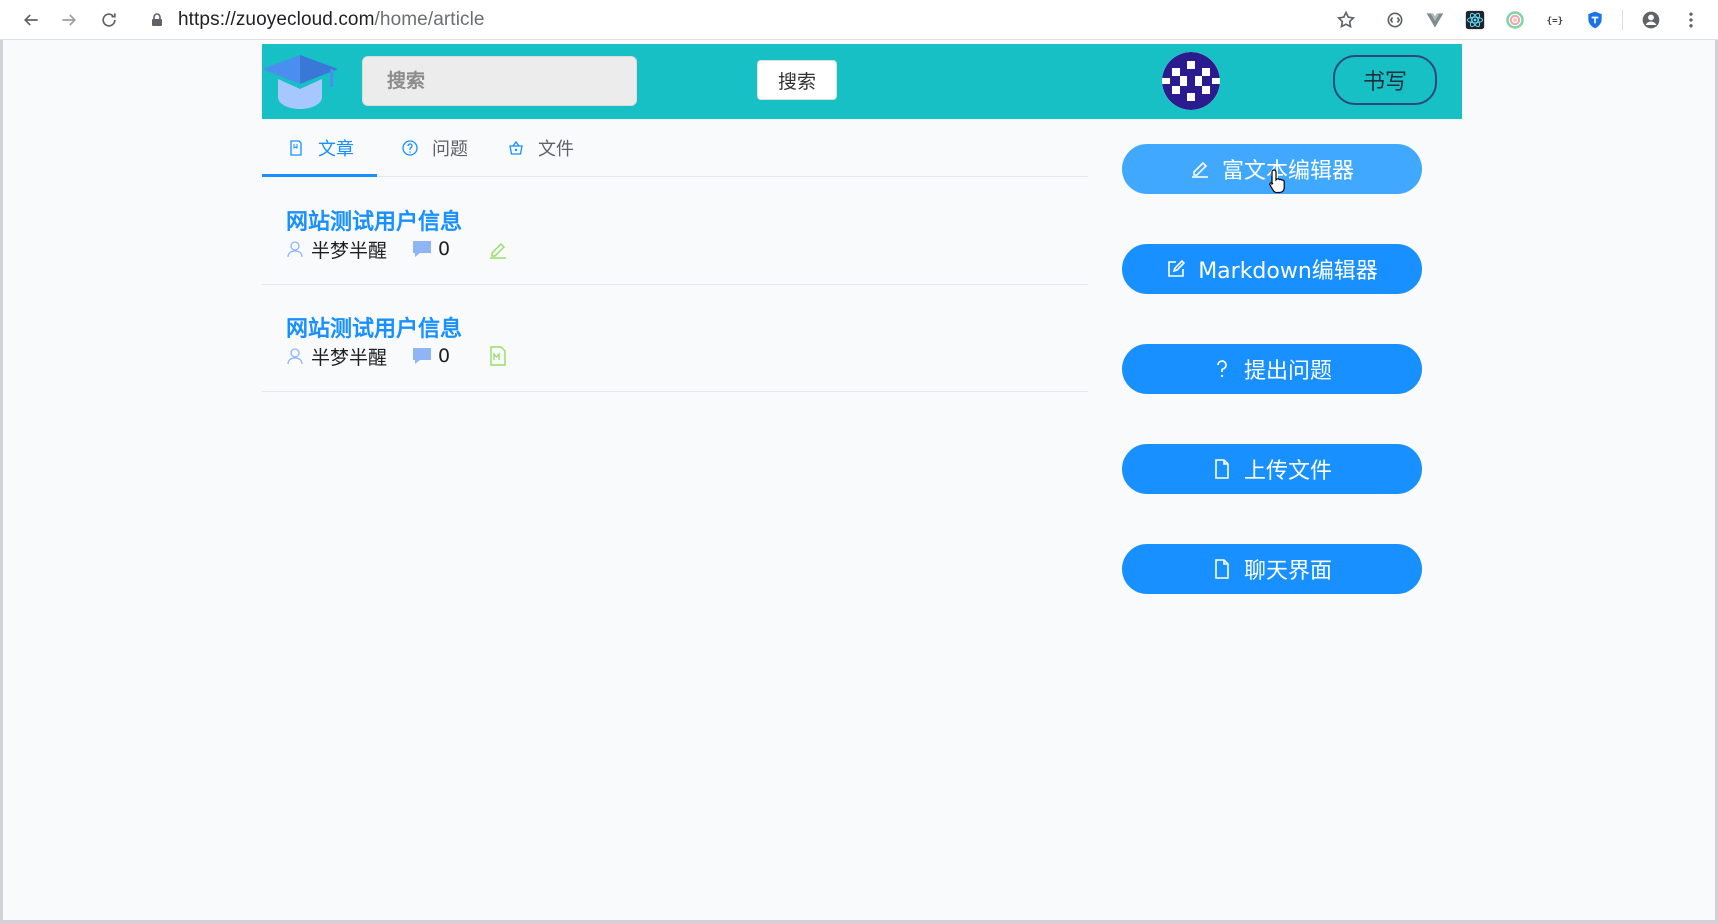 This screenshot has height=923, width=1718. What do you see at coordinates (1177, 268) in the screenshot?
I see `edit-square-icon` at bounding box center [1177, 268].